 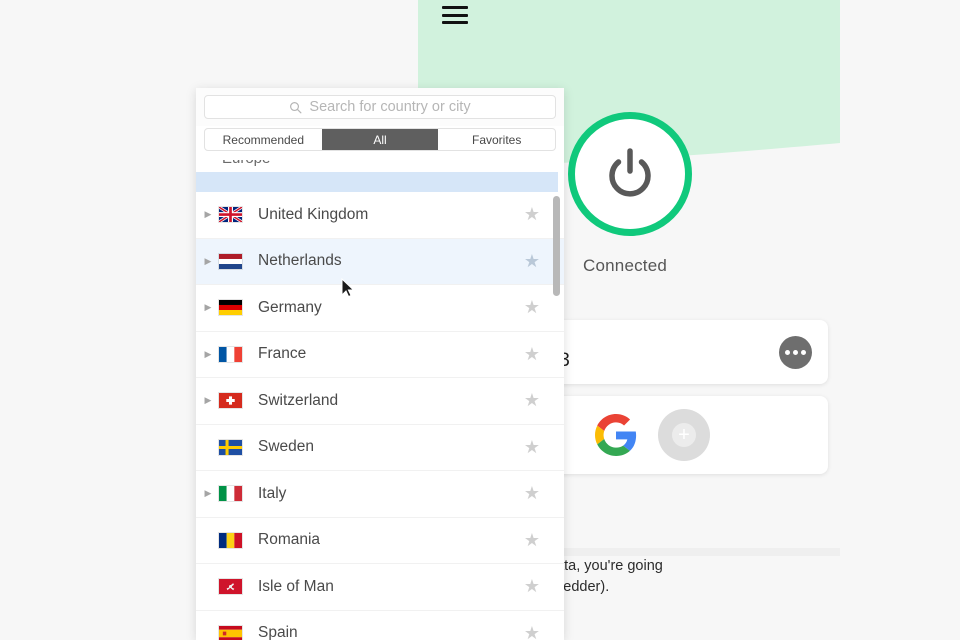 I want to click on country-row-gb: ▶ United Kingdom ★, so click(x=380, y=215).